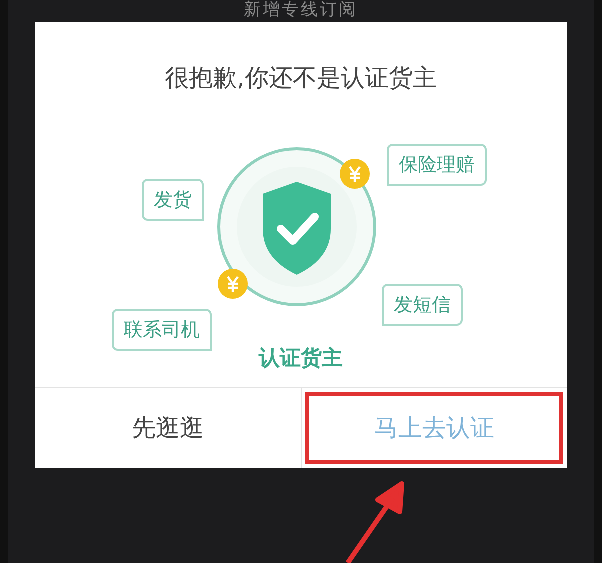 This screenshot has height=563, width=602. I want to click on speech-bubble: 联系司机, so click(162, 330).